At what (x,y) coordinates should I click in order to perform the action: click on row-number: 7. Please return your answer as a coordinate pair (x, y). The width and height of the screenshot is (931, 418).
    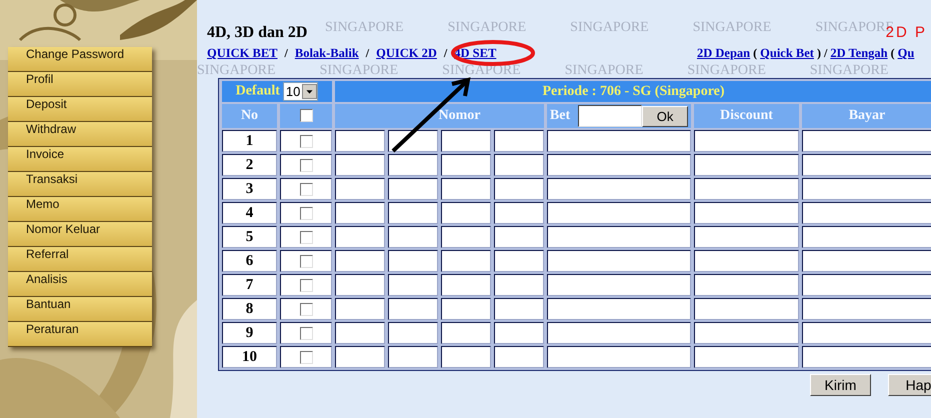
    Looking at the image, I should click on (249, 285).